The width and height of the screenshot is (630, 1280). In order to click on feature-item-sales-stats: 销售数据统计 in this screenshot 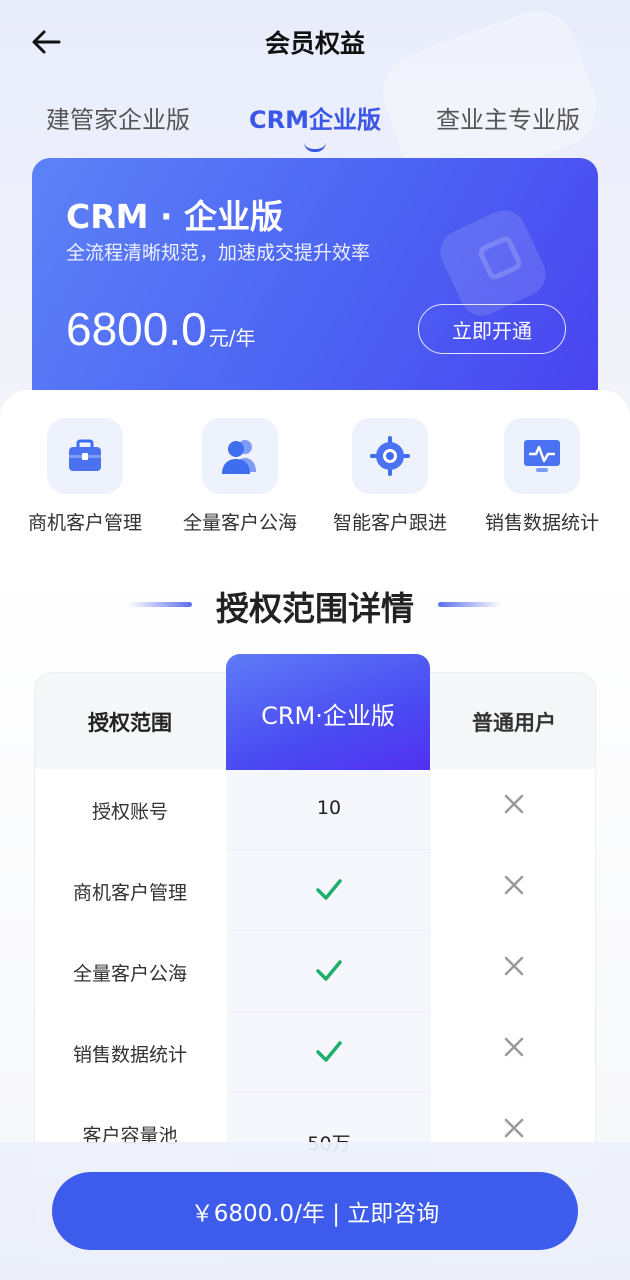, I will do `click(542, 476)`.